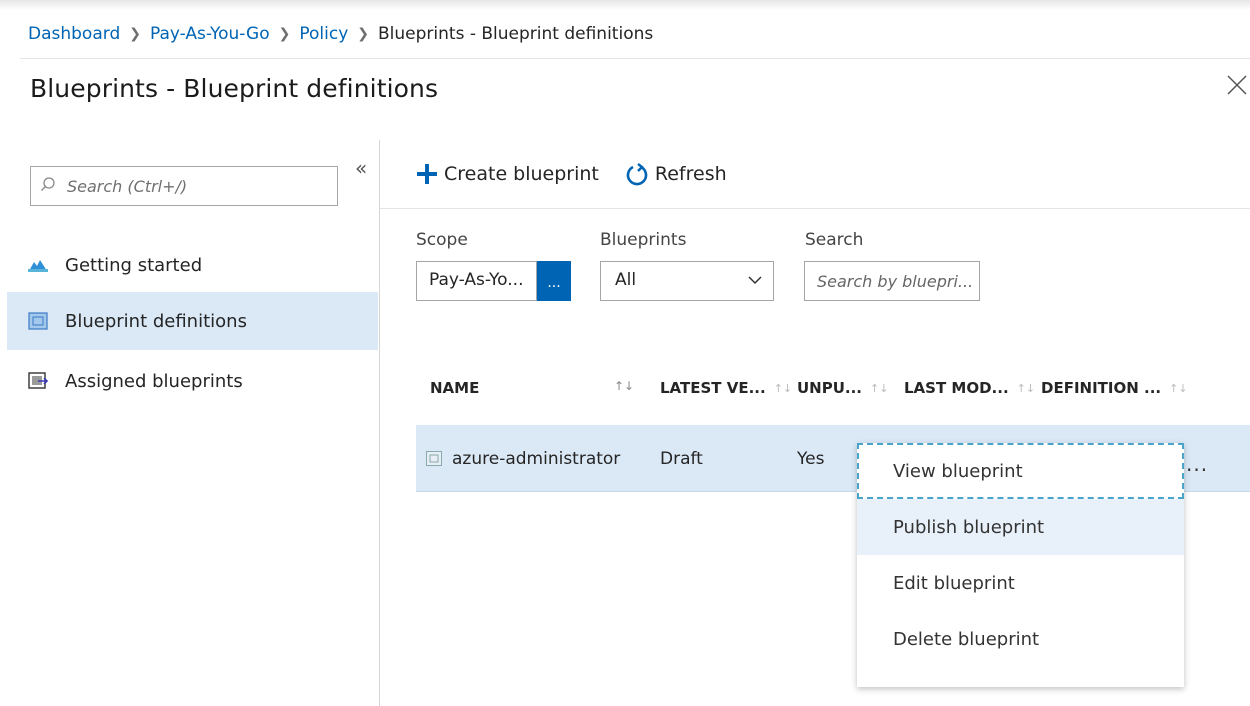 This screenshot has width=1250, height=706. I want to click on close-icon, so click(1236, 88).